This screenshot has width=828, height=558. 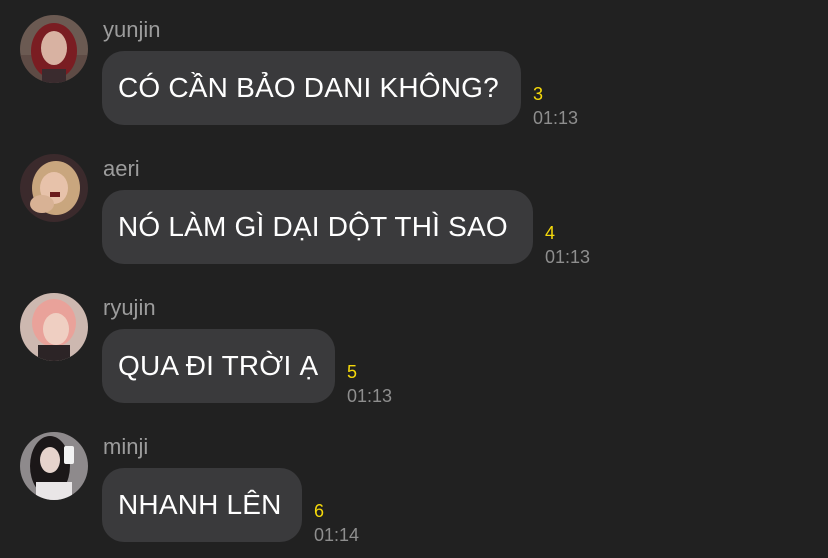 I want to click on message-bubble: CÓ CẦN BẢO DANI KHÔNG?, so click(x=311, y=88).